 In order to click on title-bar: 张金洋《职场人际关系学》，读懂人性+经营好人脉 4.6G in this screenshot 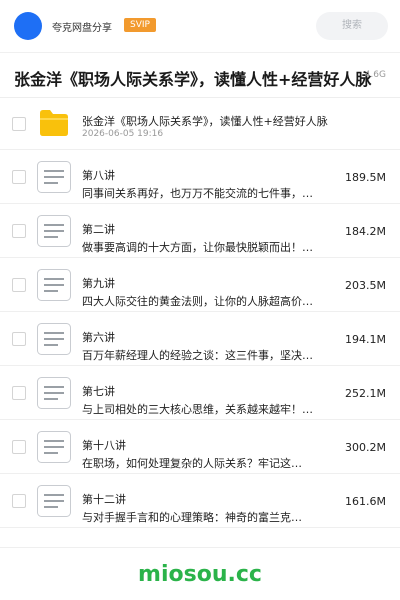, I will do `click(200, 75)`.